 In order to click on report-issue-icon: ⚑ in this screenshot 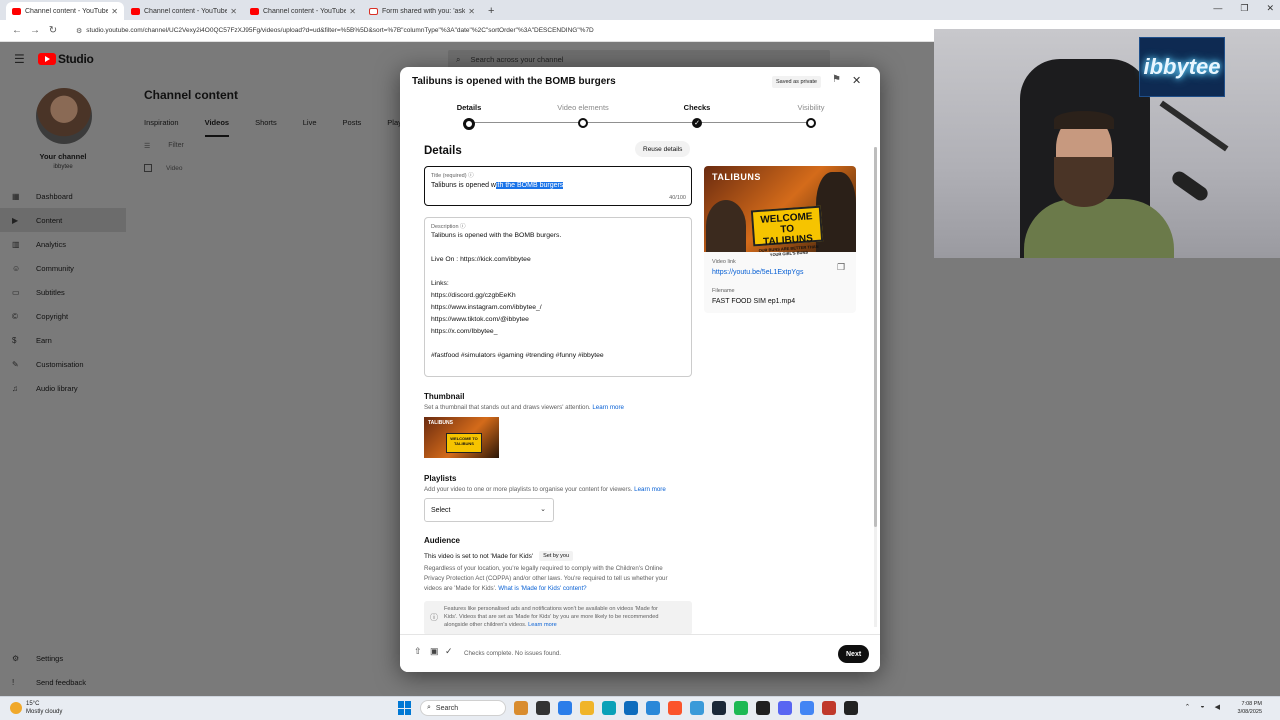, I will do `click(836, 79)`.